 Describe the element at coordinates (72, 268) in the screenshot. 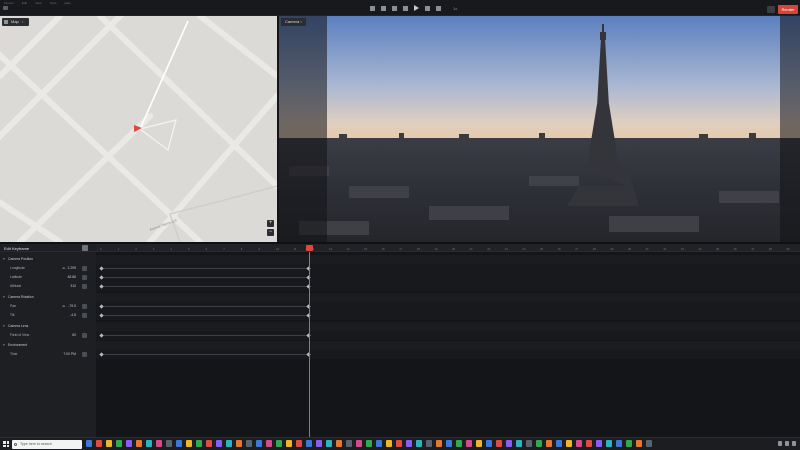

I see `prop-value: 2.295` at that location.